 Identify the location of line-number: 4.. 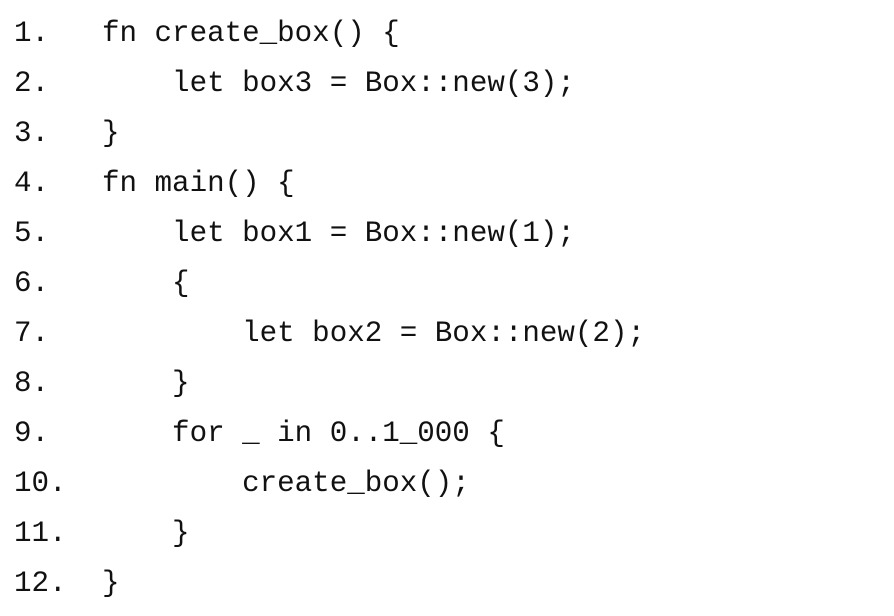
(32, 183).